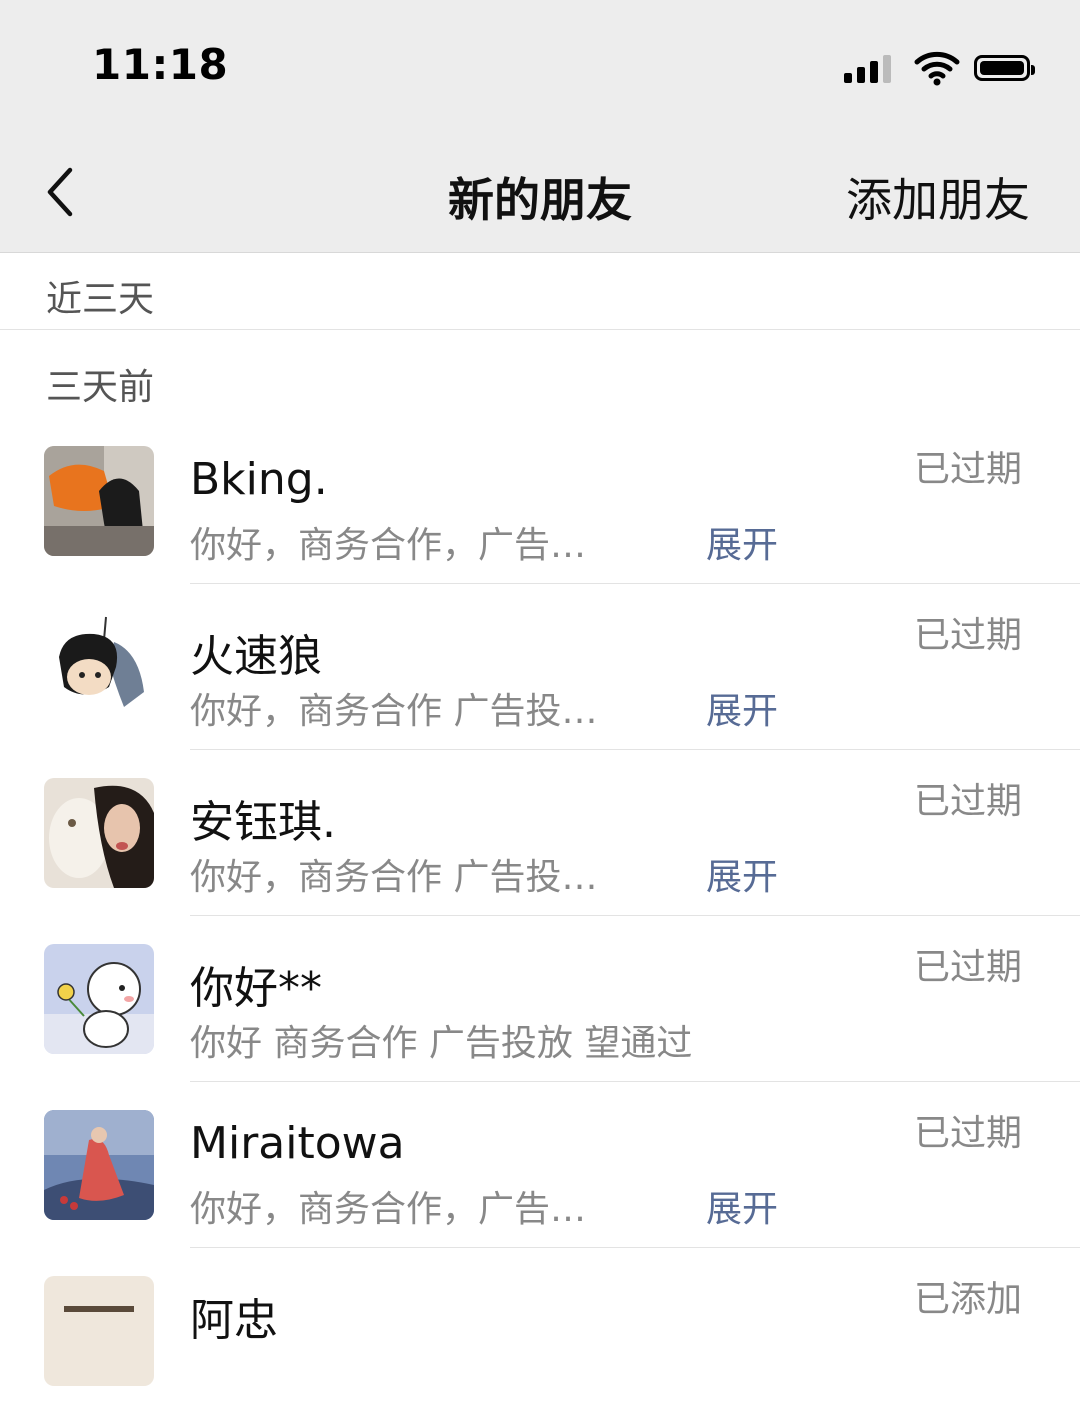 The image size is (1080, 1414). Describe the element at coordinates (540, 501) in the screenshot. I see `friend-request-row: Bking. 你好，商务合作，广告… 展开 已过期` at that location.